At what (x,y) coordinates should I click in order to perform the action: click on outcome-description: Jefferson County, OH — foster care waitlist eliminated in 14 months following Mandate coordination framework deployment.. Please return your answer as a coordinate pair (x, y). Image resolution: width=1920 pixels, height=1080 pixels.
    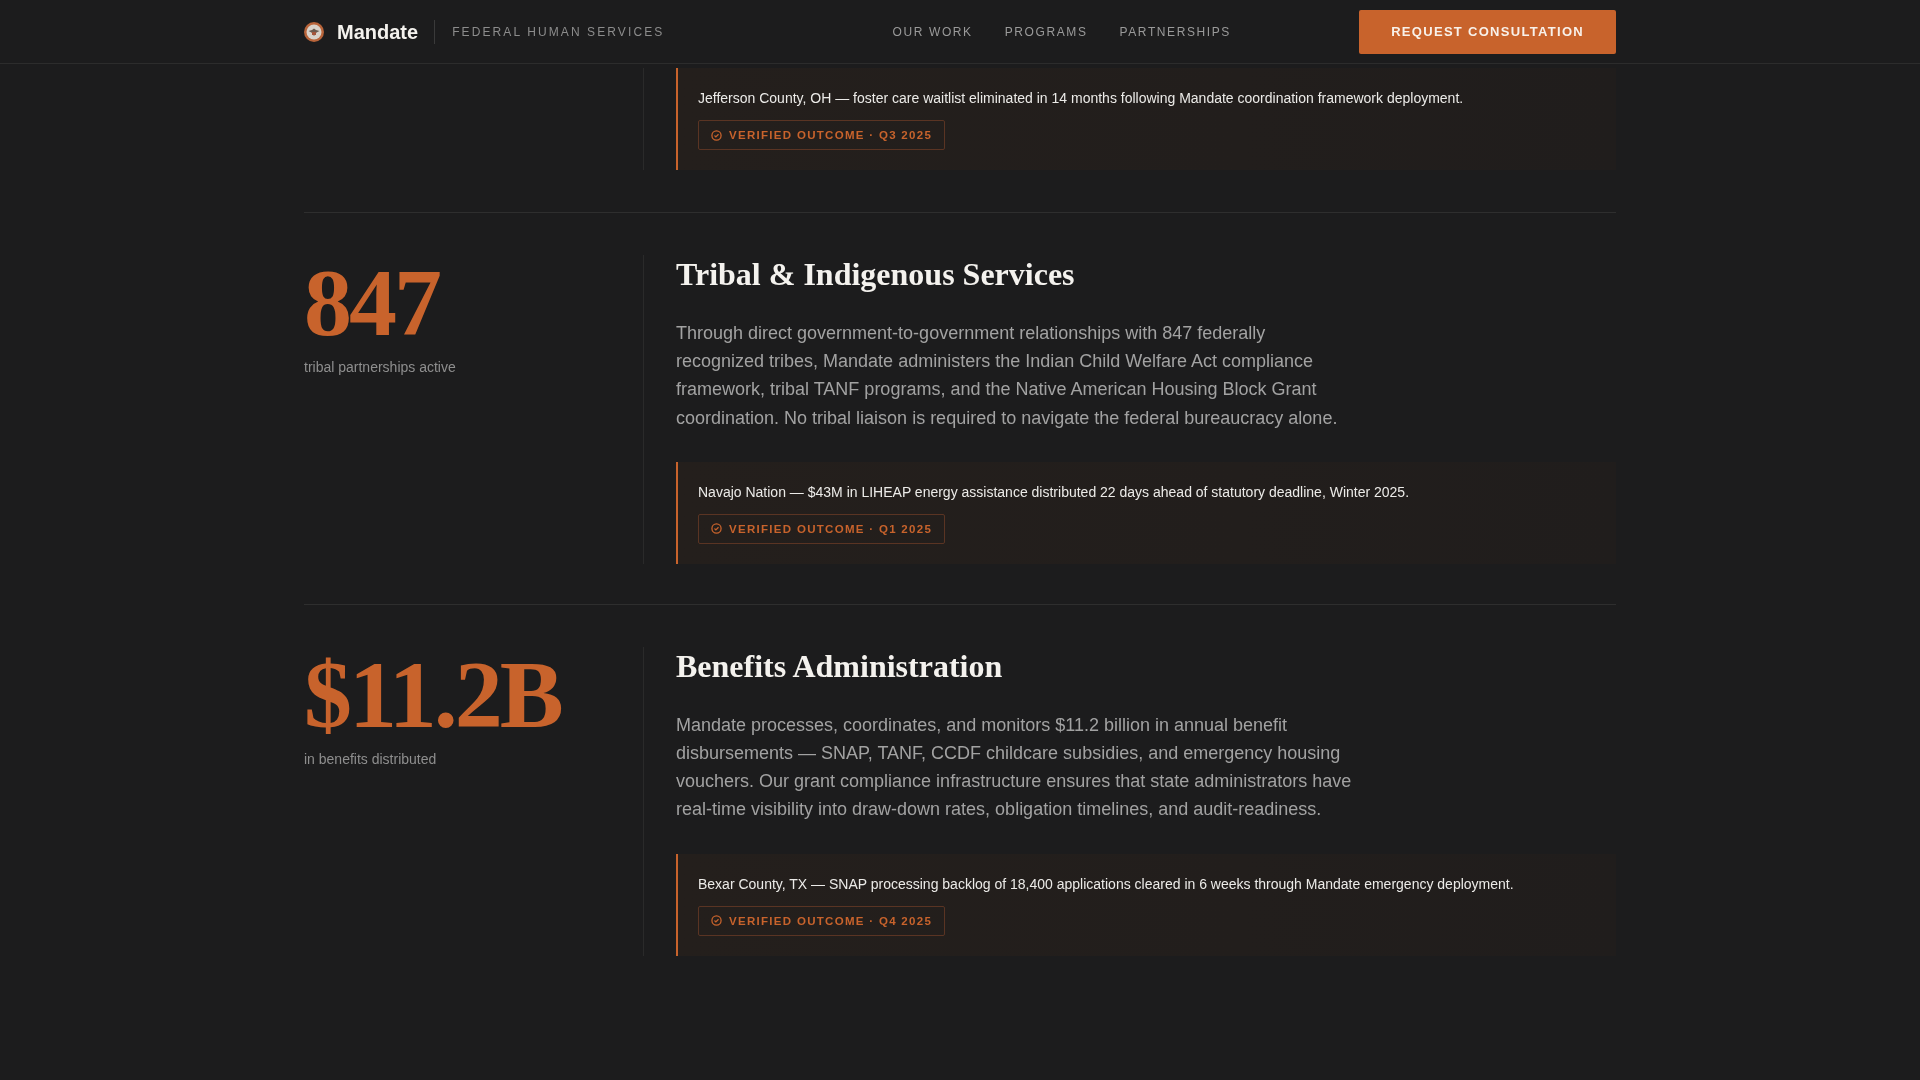
    Looking at the image, I should click on (1081, 98).